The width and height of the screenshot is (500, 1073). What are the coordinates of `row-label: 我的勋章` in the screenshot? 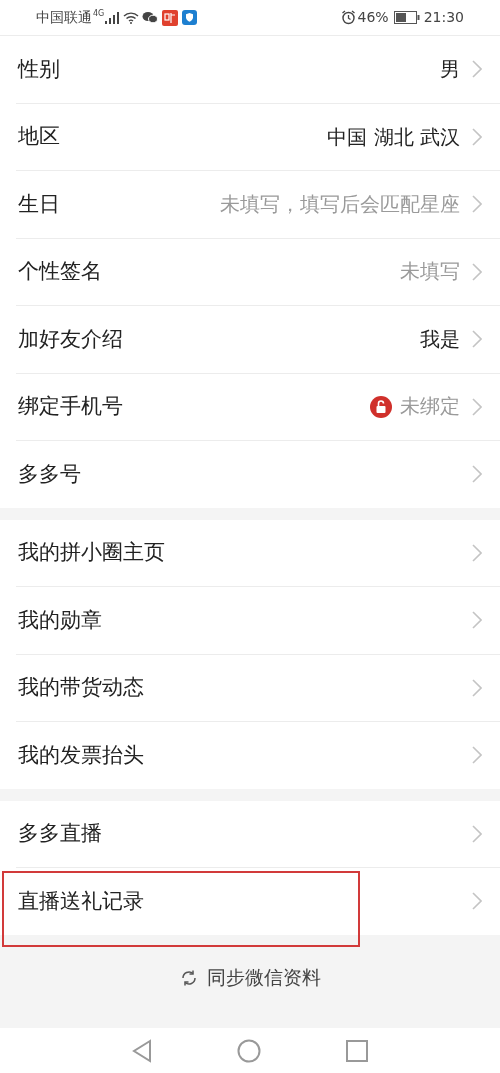 It's located at (60, 620).